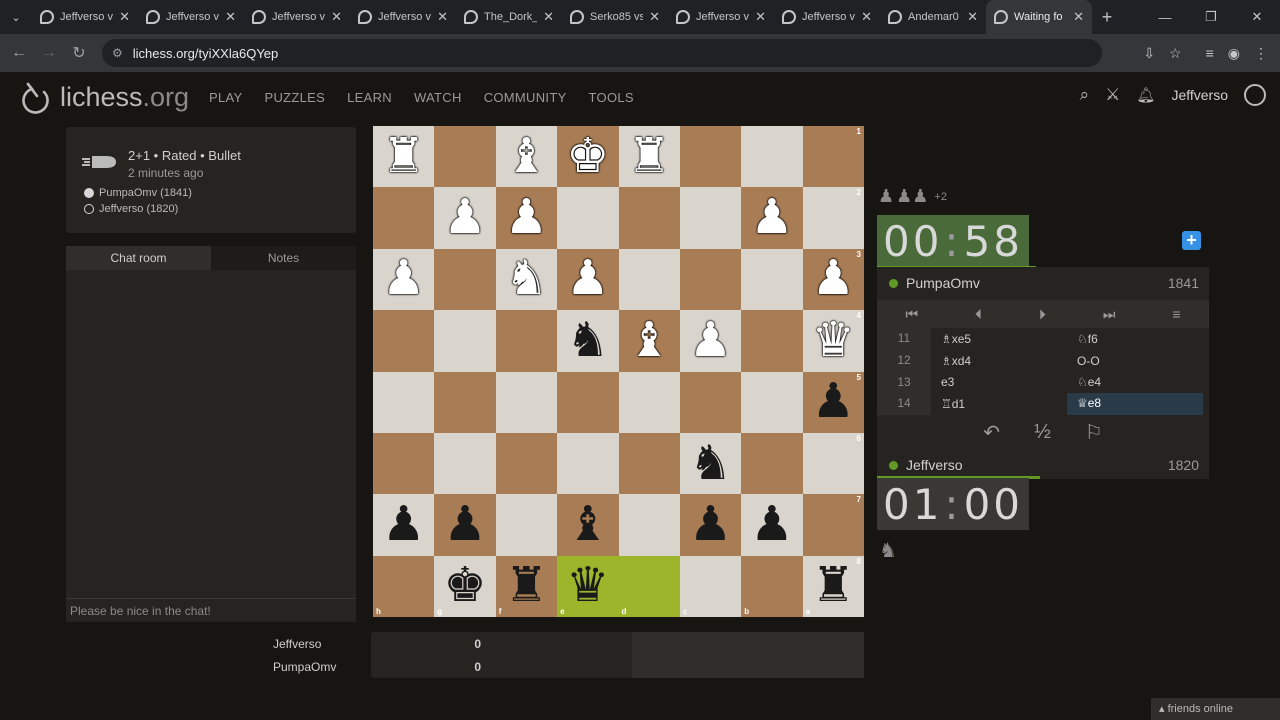  Describe the element at coordinates (404, 586) in the screenshot. I see `board-square: h` at that location.